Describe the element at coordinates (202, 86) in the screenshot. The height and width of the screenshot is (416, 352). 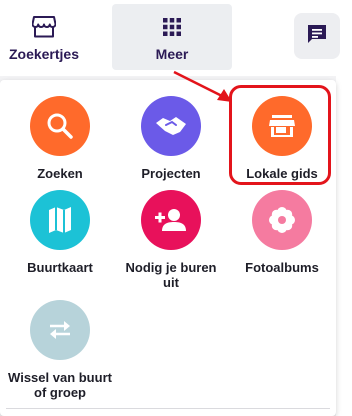
I see `annotation-arrow` at that location.